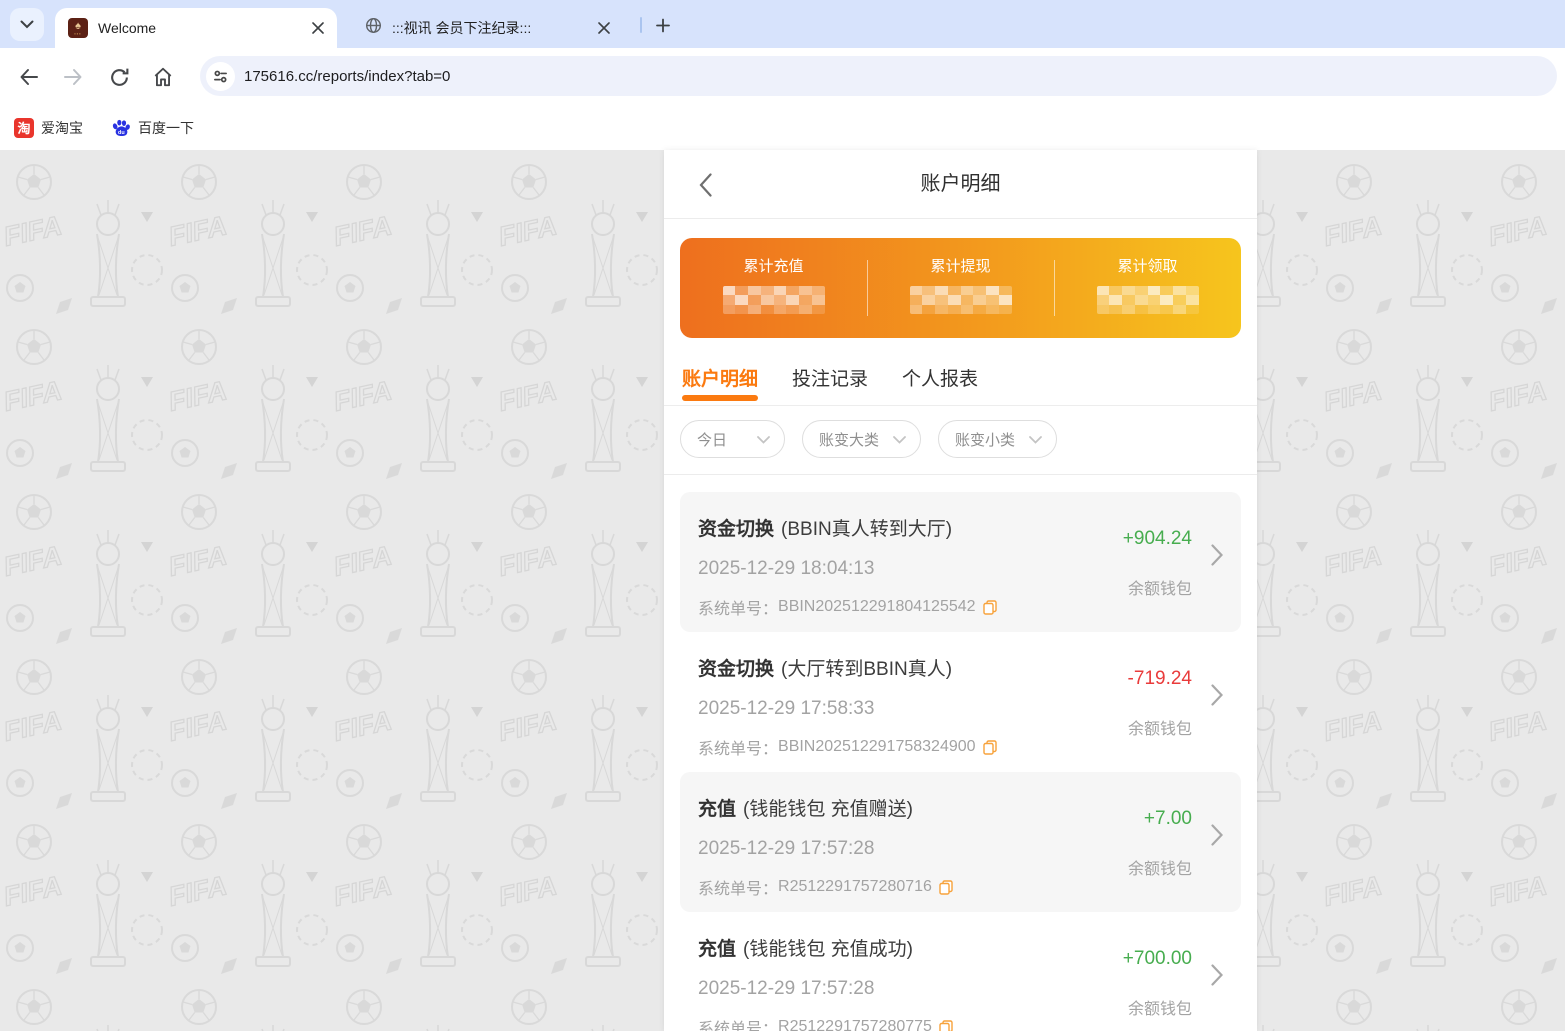  What do you see at coordinates (1147, 266) in the screenshot?
I see `summary-label: 累计领取` at bounding box center [1147, 266].